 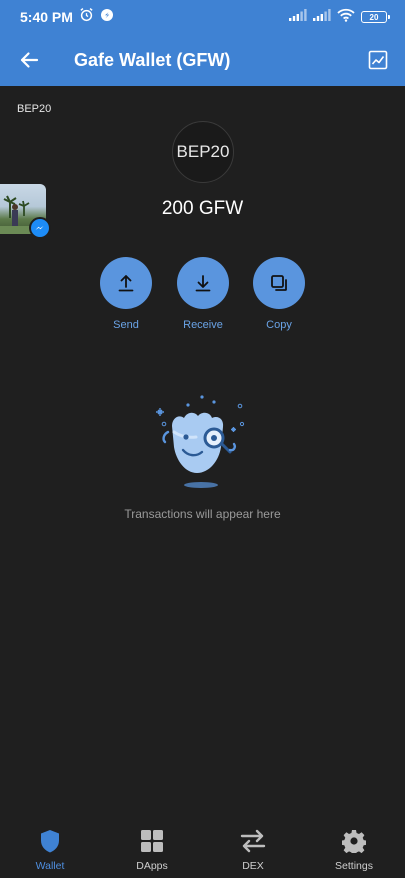 What do you see at coordinates (152, 866) in the screenshot?
I see `nav-dapps-label: DApps` at bounding box center [152, 866].